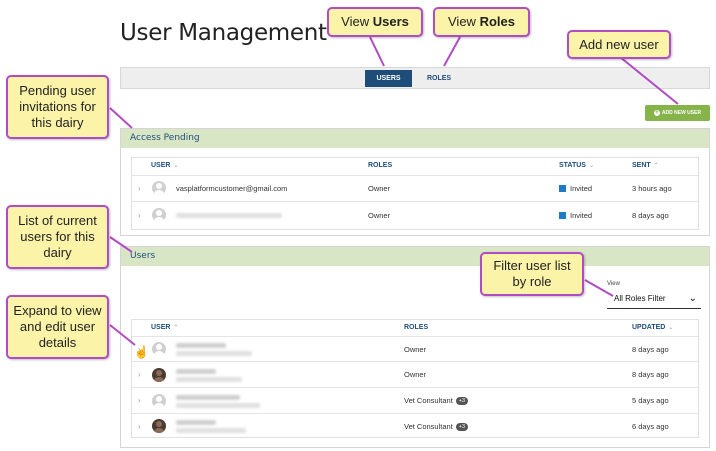 The height and width of the screenshot is (451, 716). I want to click on callout-current-users: List of current users for this dairy, so click(57, 237).